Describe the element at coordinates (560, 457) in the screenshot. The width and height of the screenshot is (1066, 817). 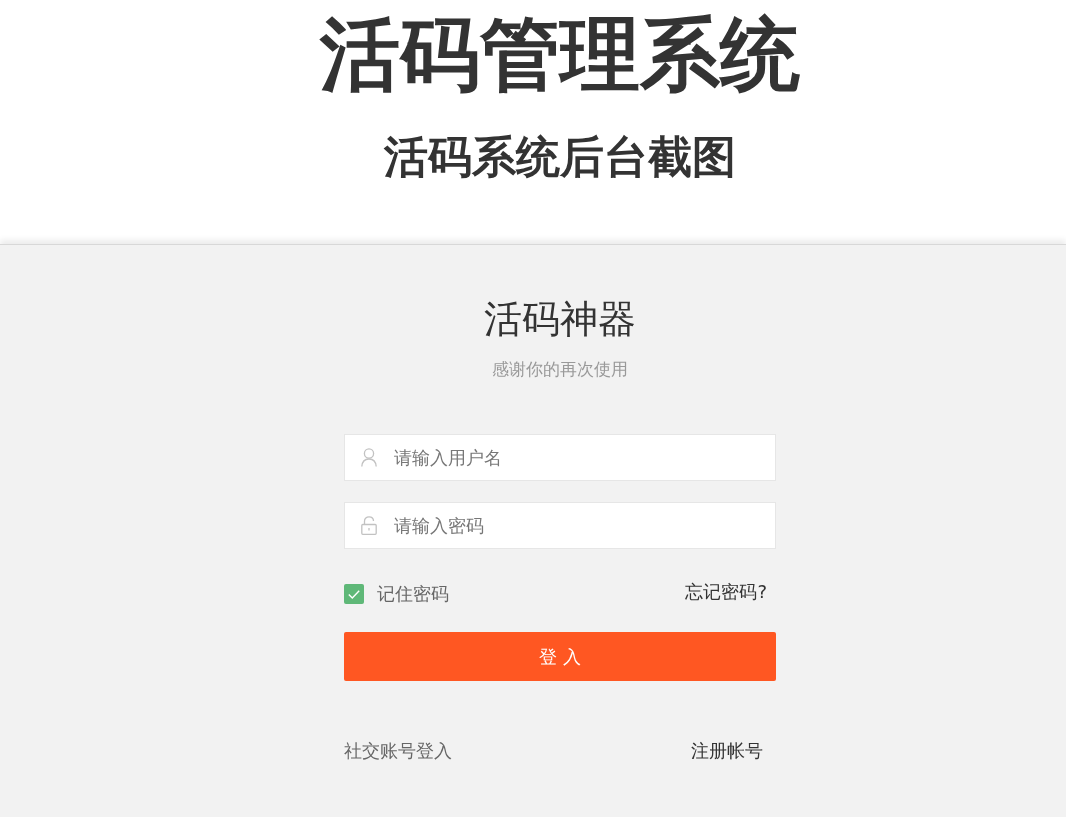
I see `username-field: 请输入用户名` at that location.